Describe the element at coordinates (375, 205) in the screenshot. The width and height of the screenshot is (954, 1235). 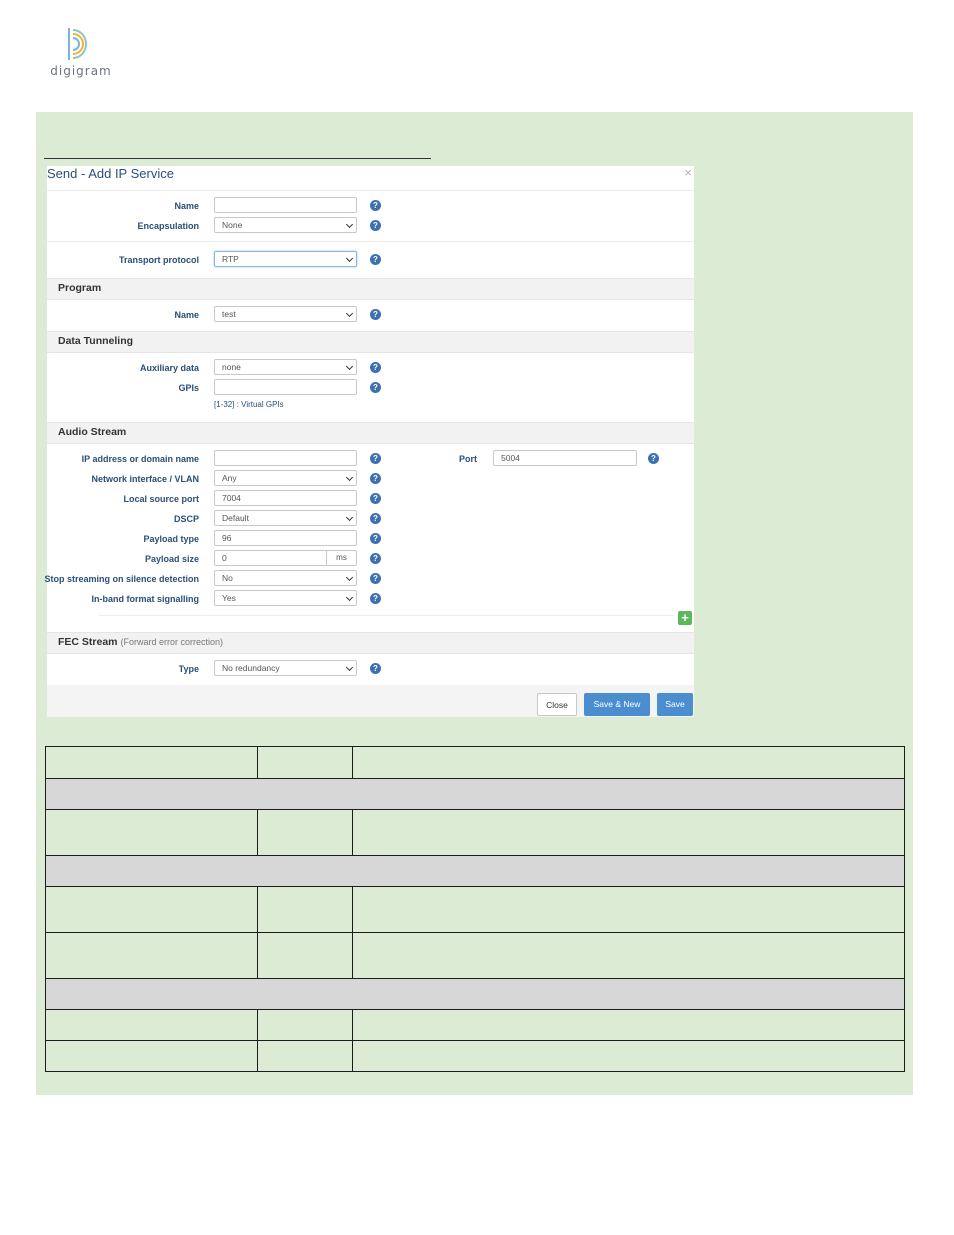
I see `name-help-icon: ?` at that location.